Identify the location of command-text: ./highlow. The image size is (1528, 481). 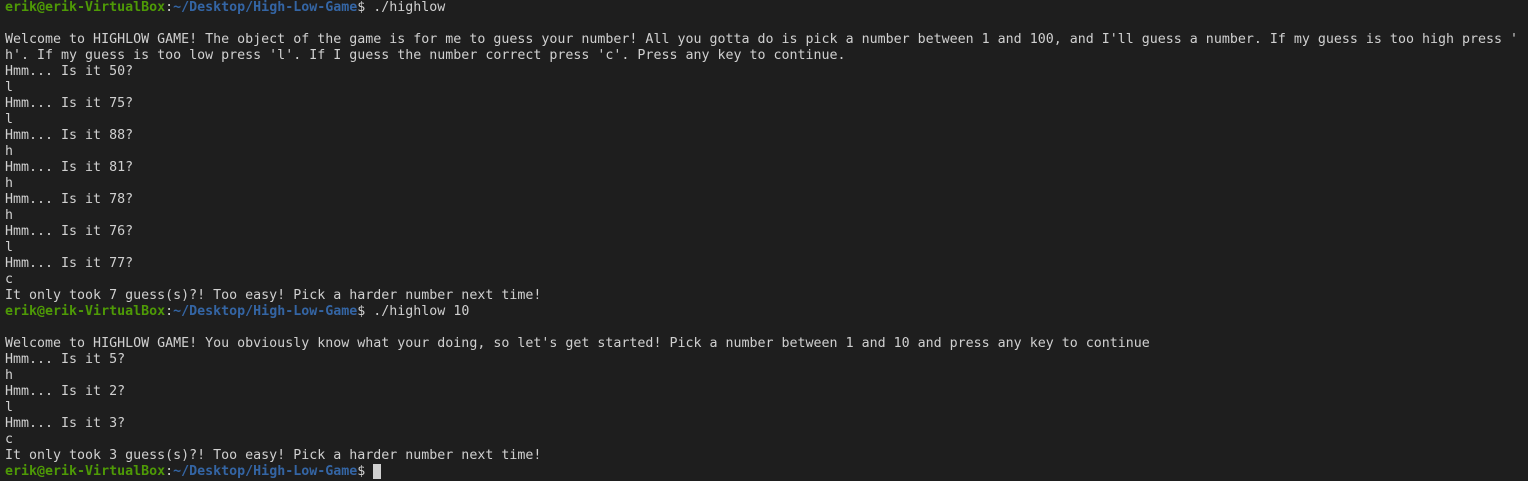
(409, 7).